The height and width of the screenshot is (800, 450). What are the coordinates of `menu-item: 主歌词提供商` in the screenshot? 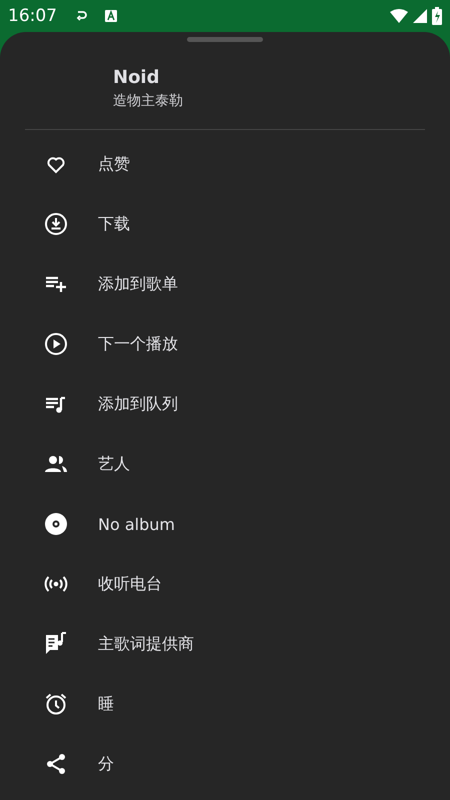 It's located at (225, 644).